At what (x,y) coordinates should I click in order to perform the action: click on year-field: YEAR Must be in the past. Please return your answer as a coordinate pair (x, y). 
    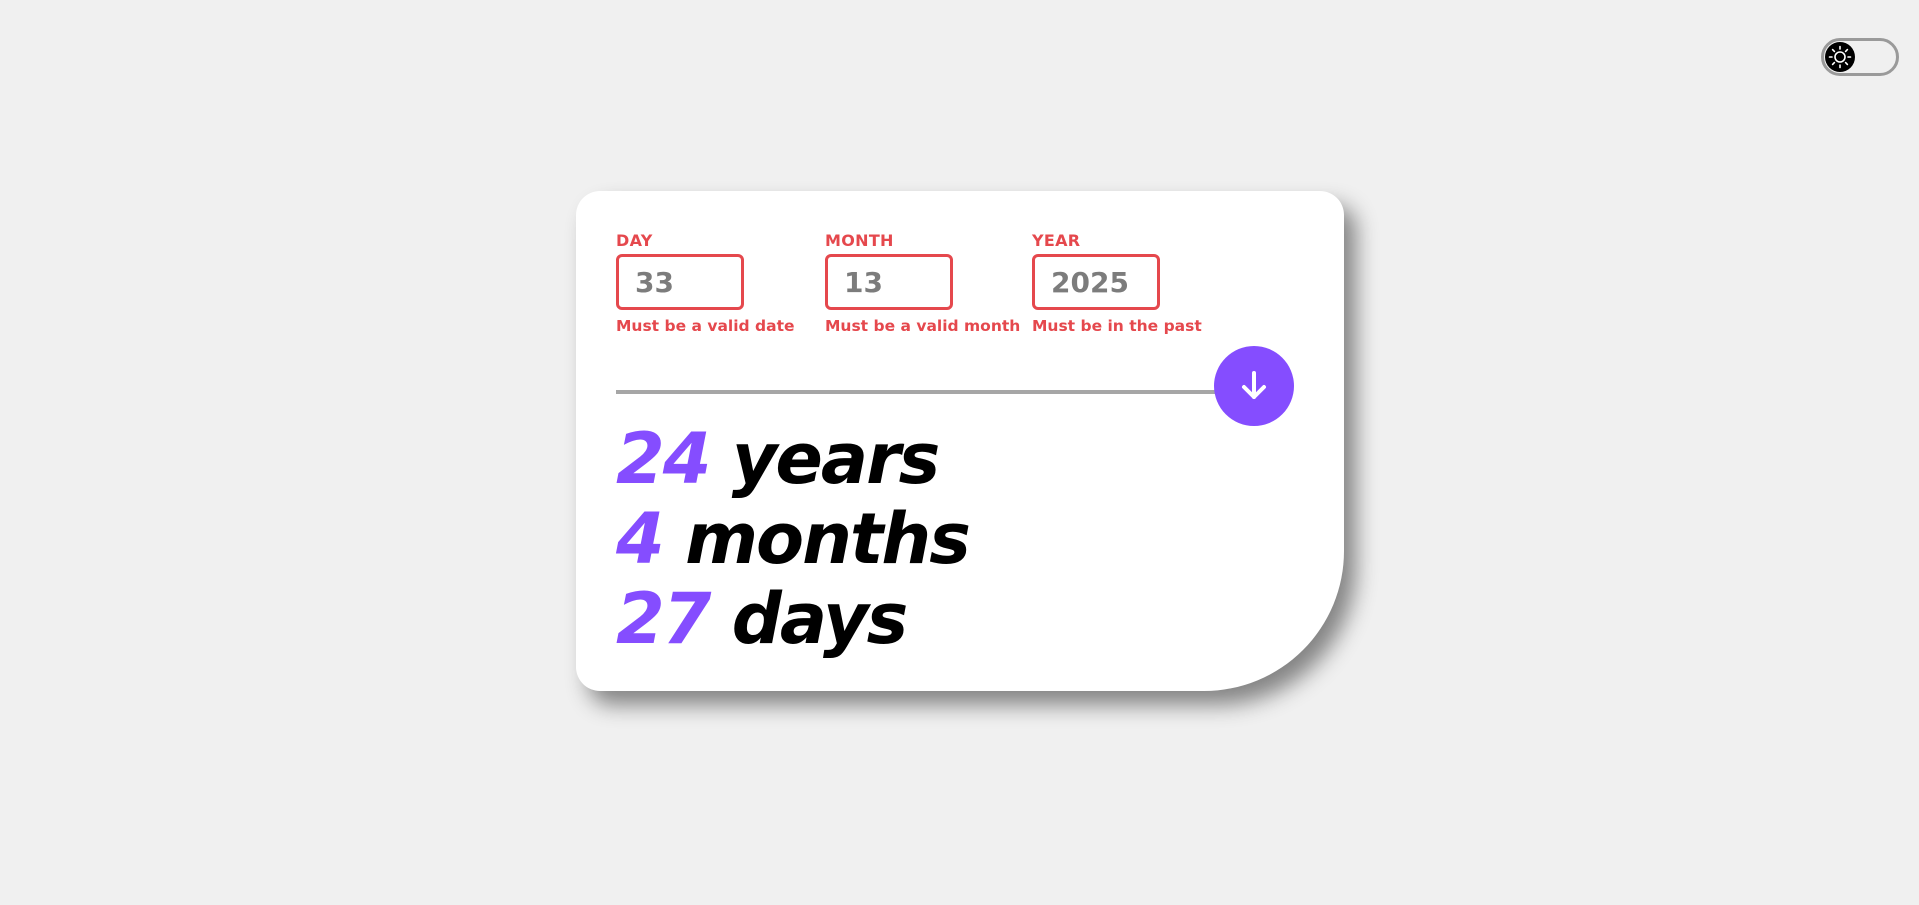
    Looking at the image, I should click on (1117, 283).